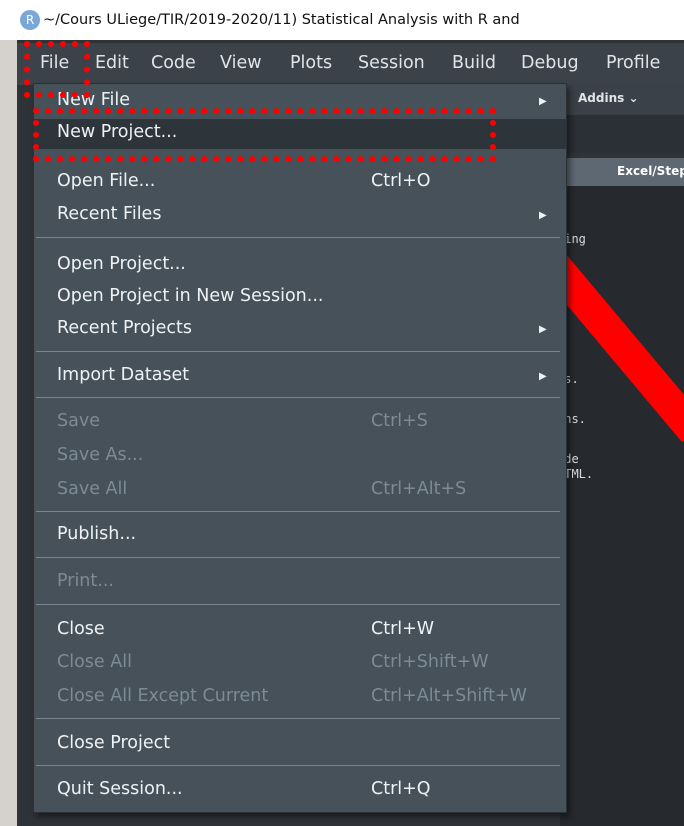 The width and height of the screenshot is (684, 826). What do you see at coordinates (57, 69) in the screenshot?
I see `annotation-highlight-file-menu` at bounding box center [57, 69].